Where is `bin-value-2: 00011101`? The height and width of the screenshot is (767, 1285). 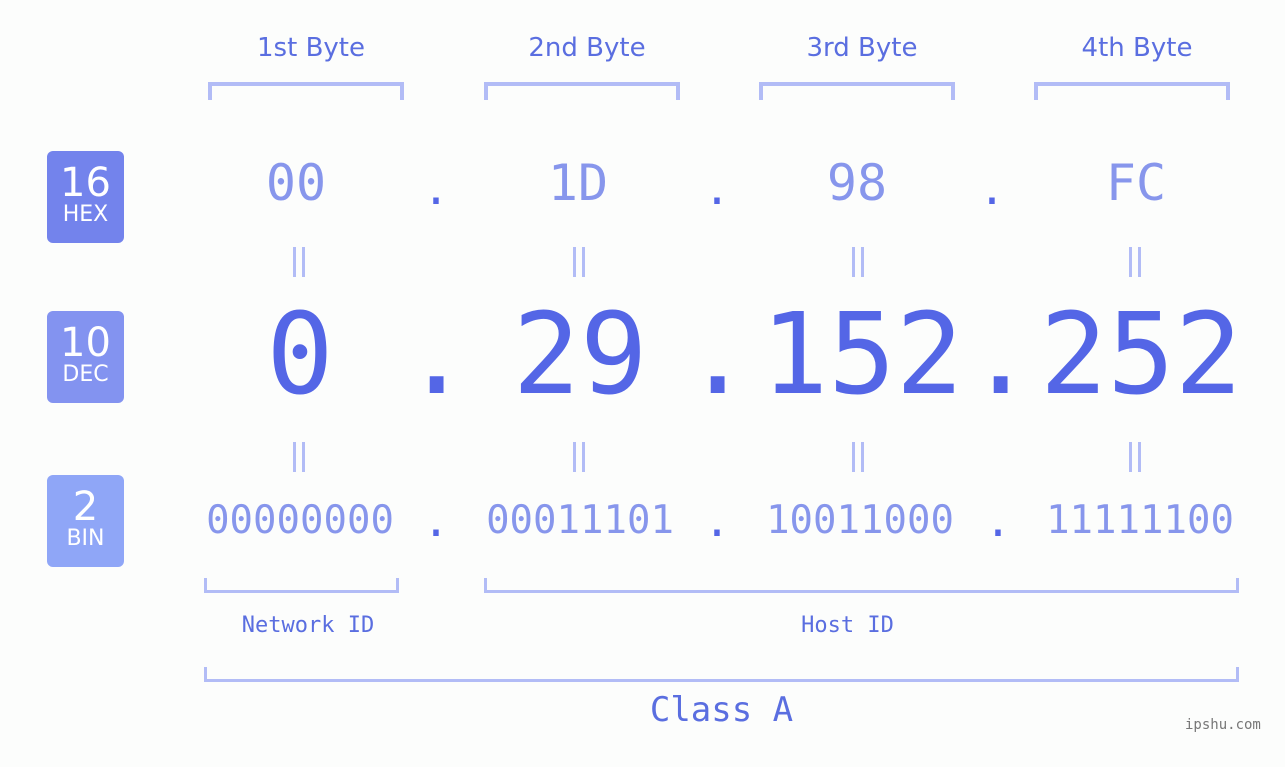 bin-value-2: 00011101 is located at coordinates (580, 520).